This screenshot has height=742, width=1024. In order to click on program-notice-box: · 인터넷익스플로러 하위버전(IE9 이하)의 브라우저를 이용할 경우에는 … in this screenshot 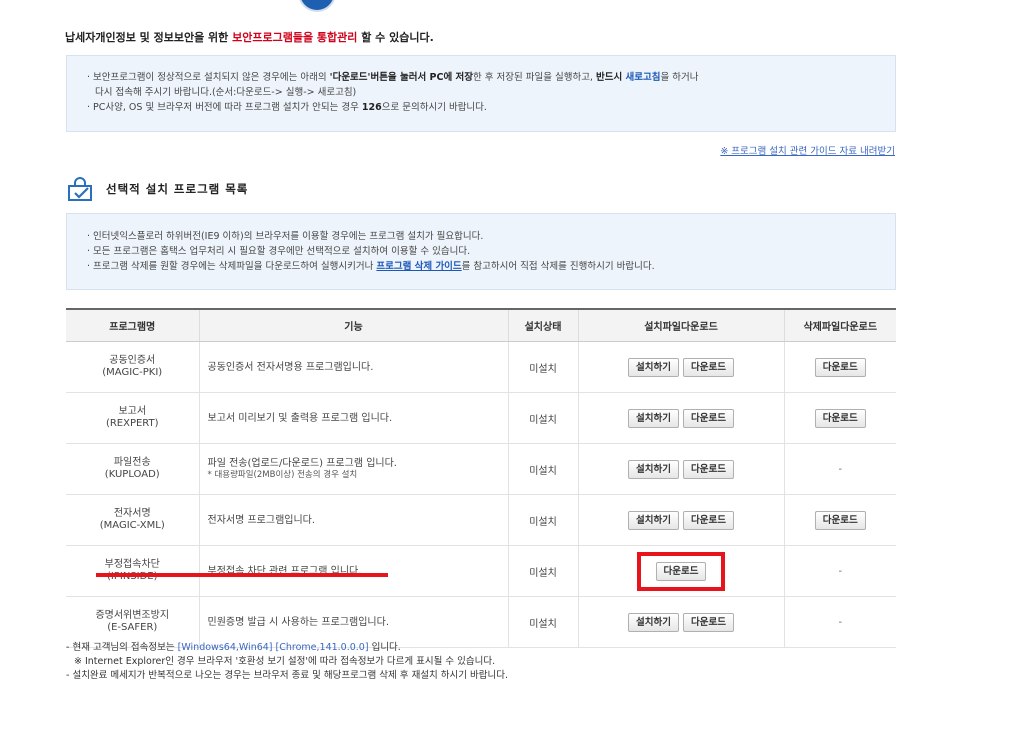, I will do `click(481, 251)`.